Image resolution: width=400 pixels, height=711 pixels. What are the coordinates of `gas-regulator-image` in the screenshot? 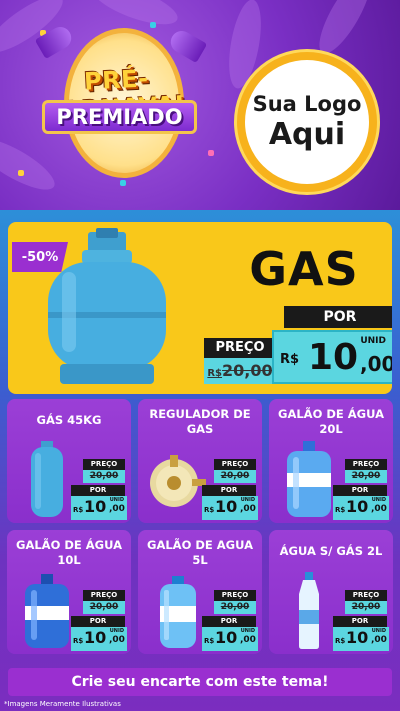 It's located at (178, 481).